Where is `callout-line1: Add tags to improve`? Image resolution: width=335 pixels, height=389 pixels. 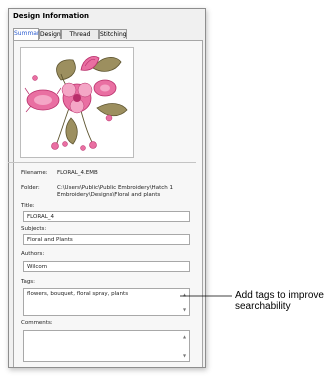
callout-line1: Add tags to improve is located at coordinates (279, 295).